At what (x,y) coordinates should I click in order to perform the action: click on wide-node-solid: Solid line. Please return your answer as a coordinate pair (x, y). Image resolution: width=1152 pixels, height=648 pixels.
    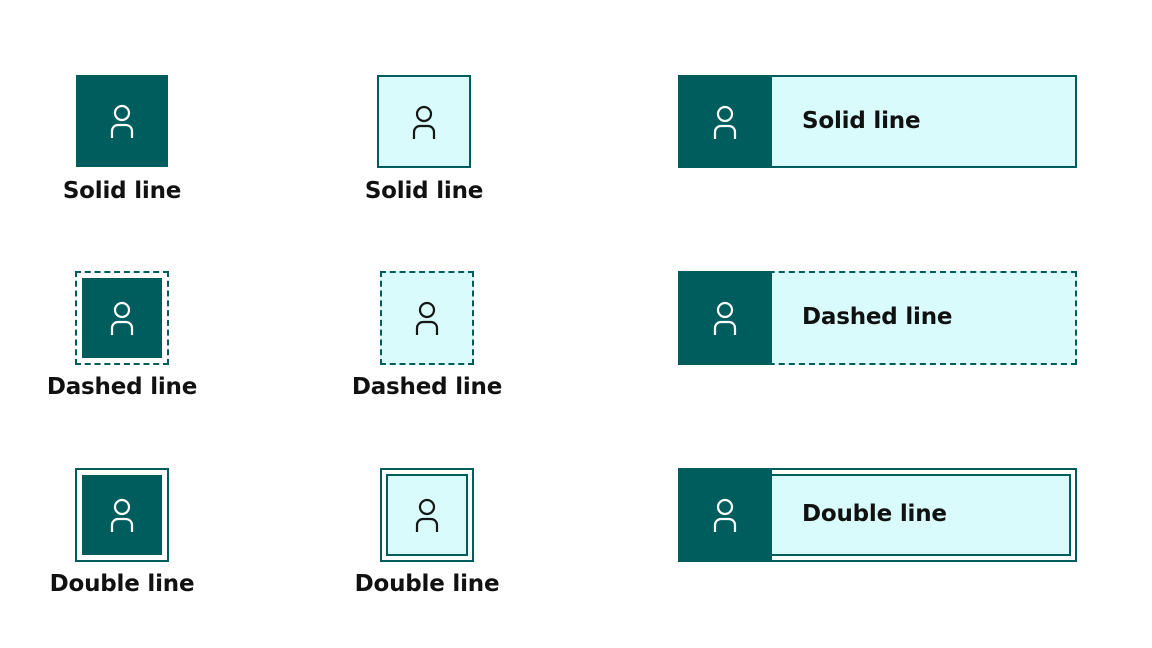
    Looking at the image, I should click on (877, 121).